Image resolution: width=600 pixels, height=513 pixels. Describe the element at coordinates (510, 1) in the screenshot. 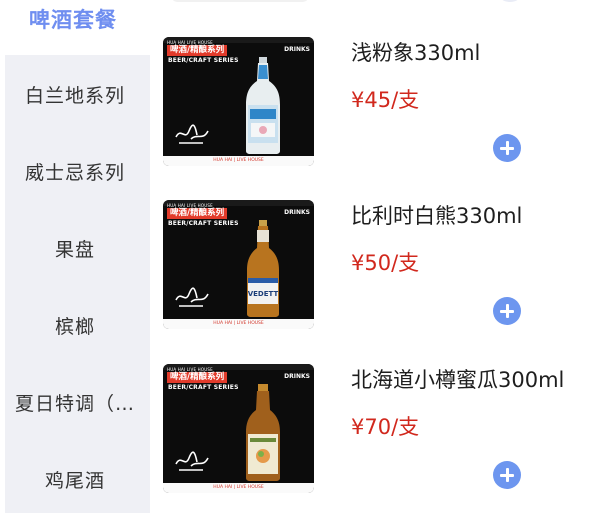

I see `previous-add-button-edge` at that location.